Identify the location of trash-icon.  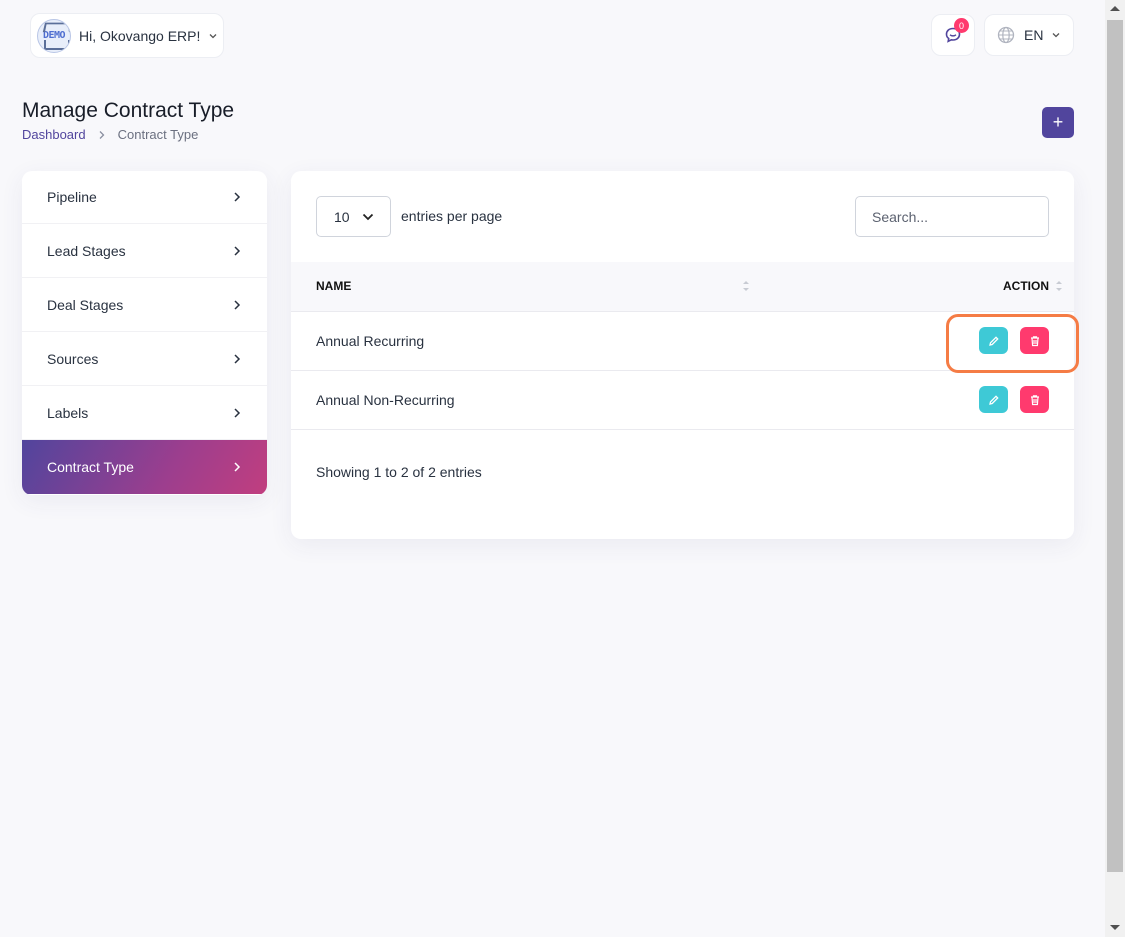
(1034, 399).